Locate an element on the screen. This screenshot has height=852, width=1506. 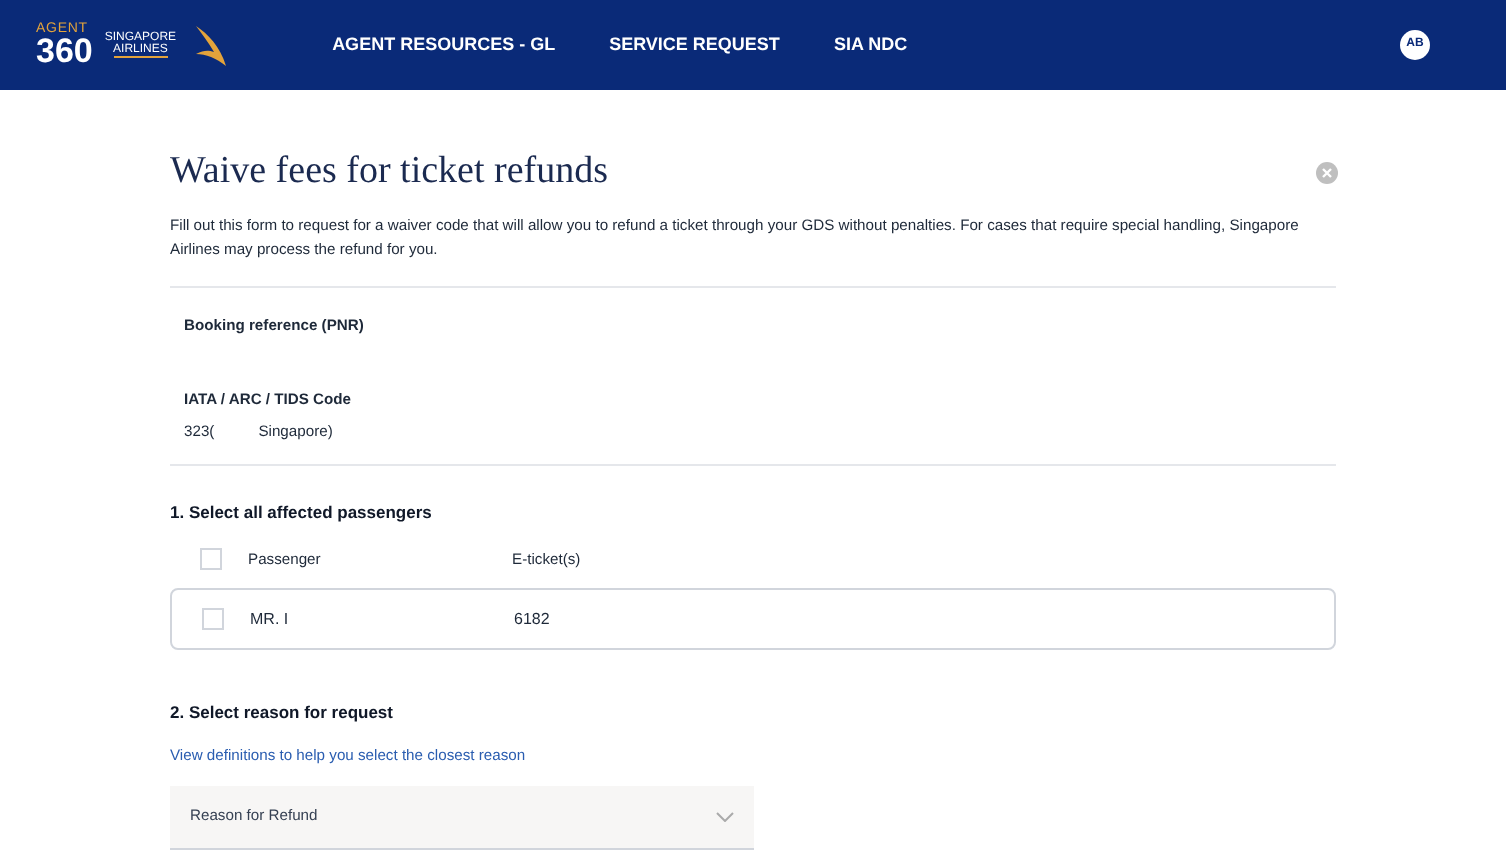
close-icon is located at coordinates (1327, 172).